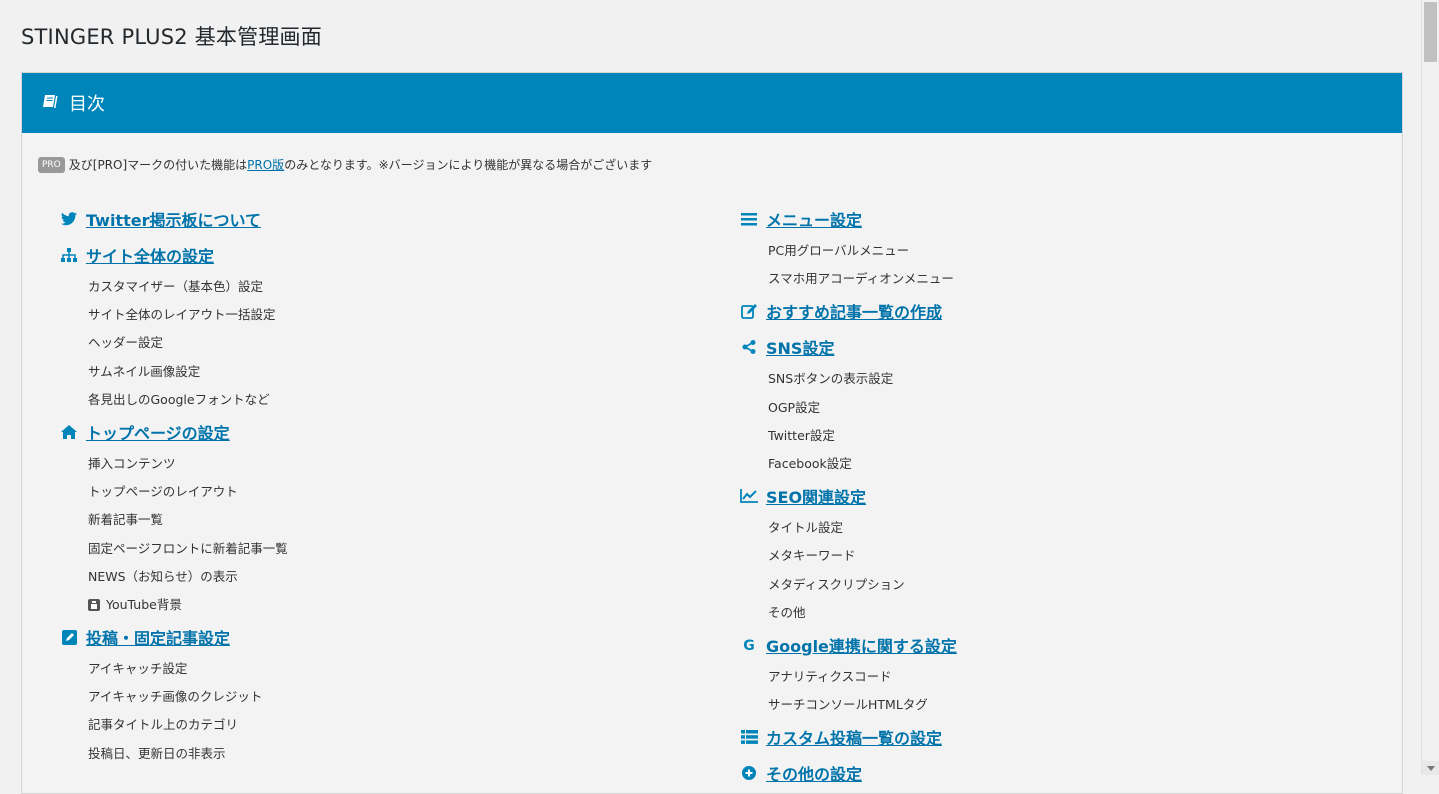 The image size is (1439, 794). I want to click on toc-sub-item-label: 投稿日、更新日の非表示, so click(157, 753).